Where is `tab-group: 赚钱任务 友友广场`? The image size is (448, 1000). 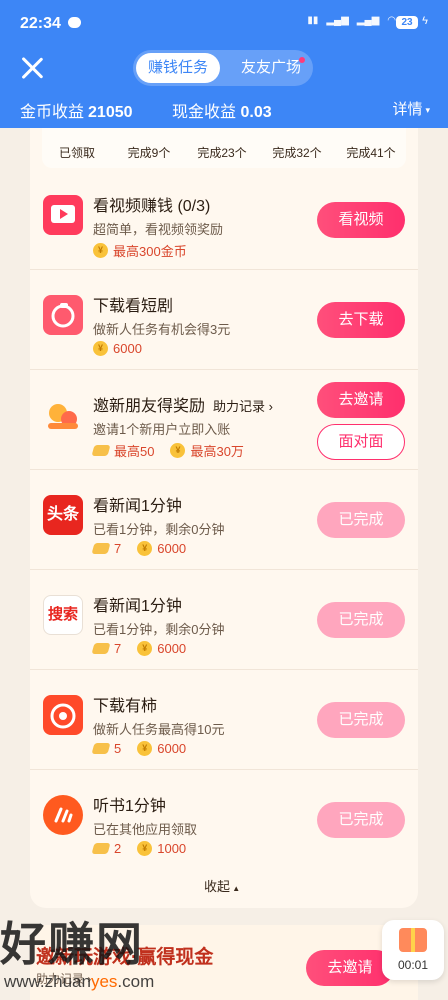 tab-group: 赚钱任务 友友广场 is located at coordinates (223, 68).